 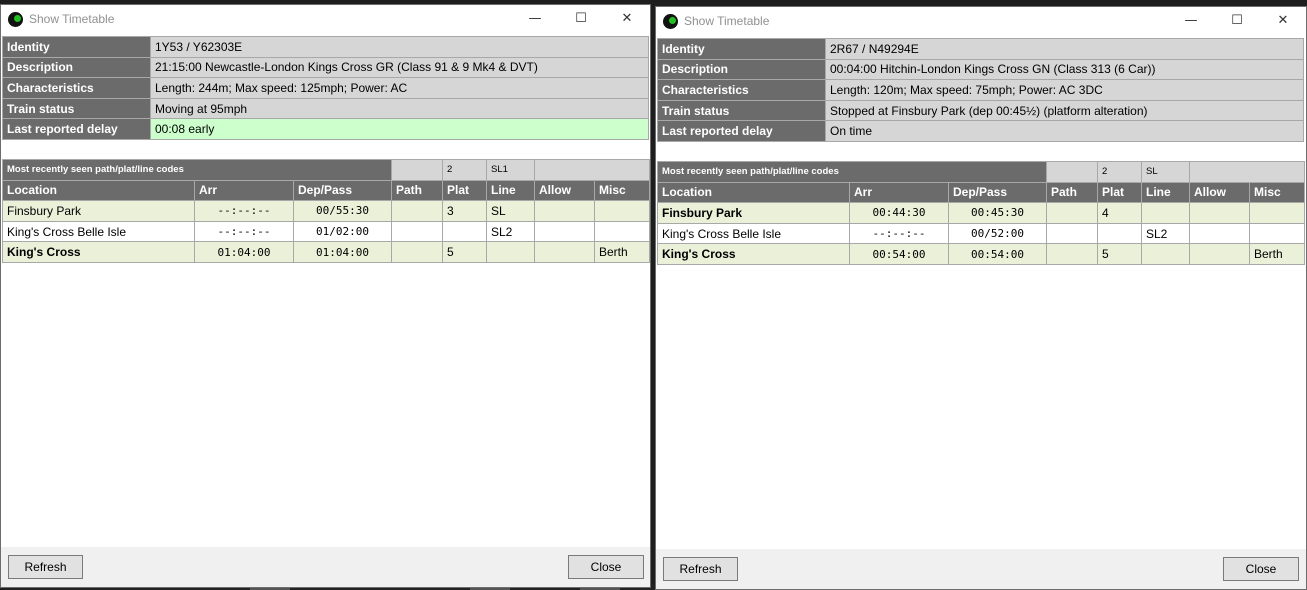 I want to click on arr-cell: 00:54:00, so click(x=899, y=254).